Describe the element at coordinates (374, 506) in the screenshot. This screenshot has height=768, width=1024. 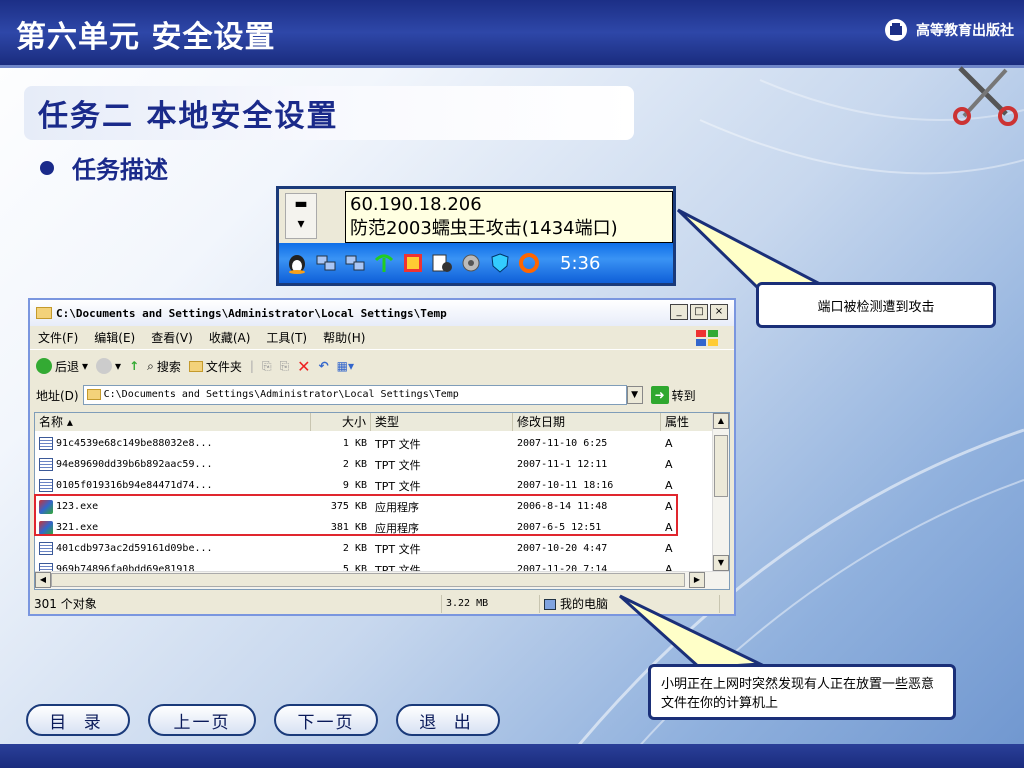
I see `table-row: 123.exe 375 KB 应用程序 2006-8-14 11:48 A` at that location.